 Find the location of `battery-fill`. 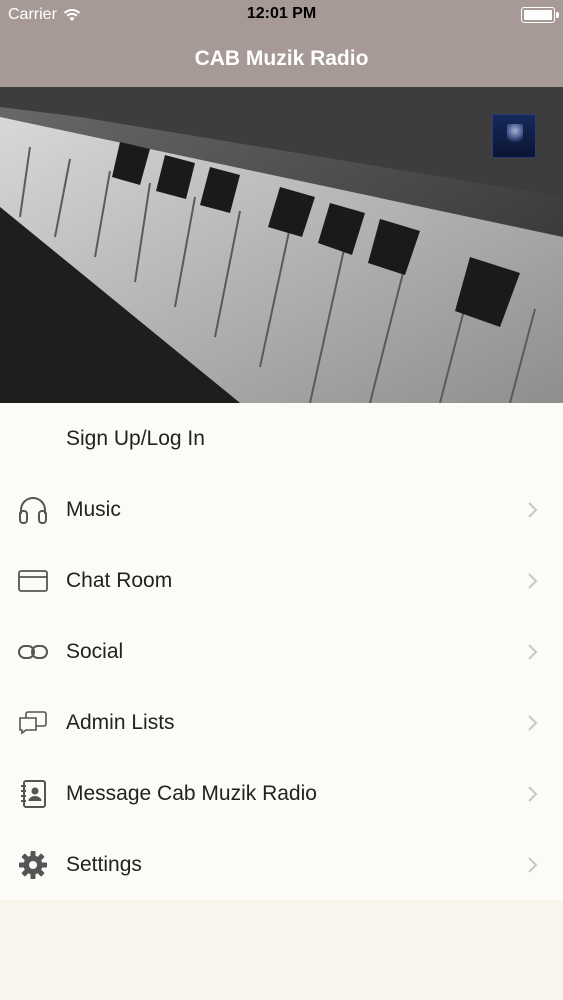

battery-fill is located at coordinates (538, 15).